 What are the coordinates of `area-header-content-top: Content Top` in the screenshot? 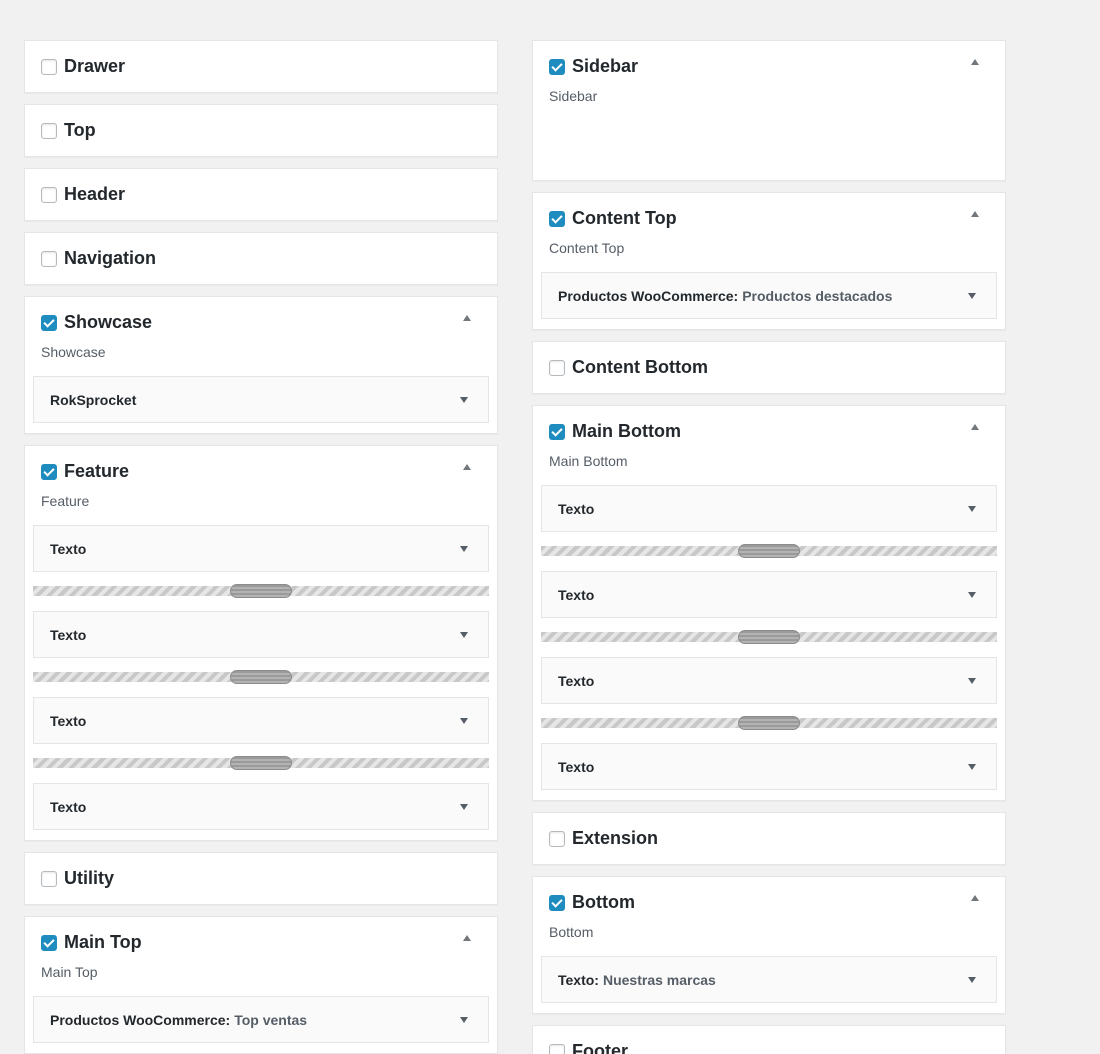 It's located at (769, 218).